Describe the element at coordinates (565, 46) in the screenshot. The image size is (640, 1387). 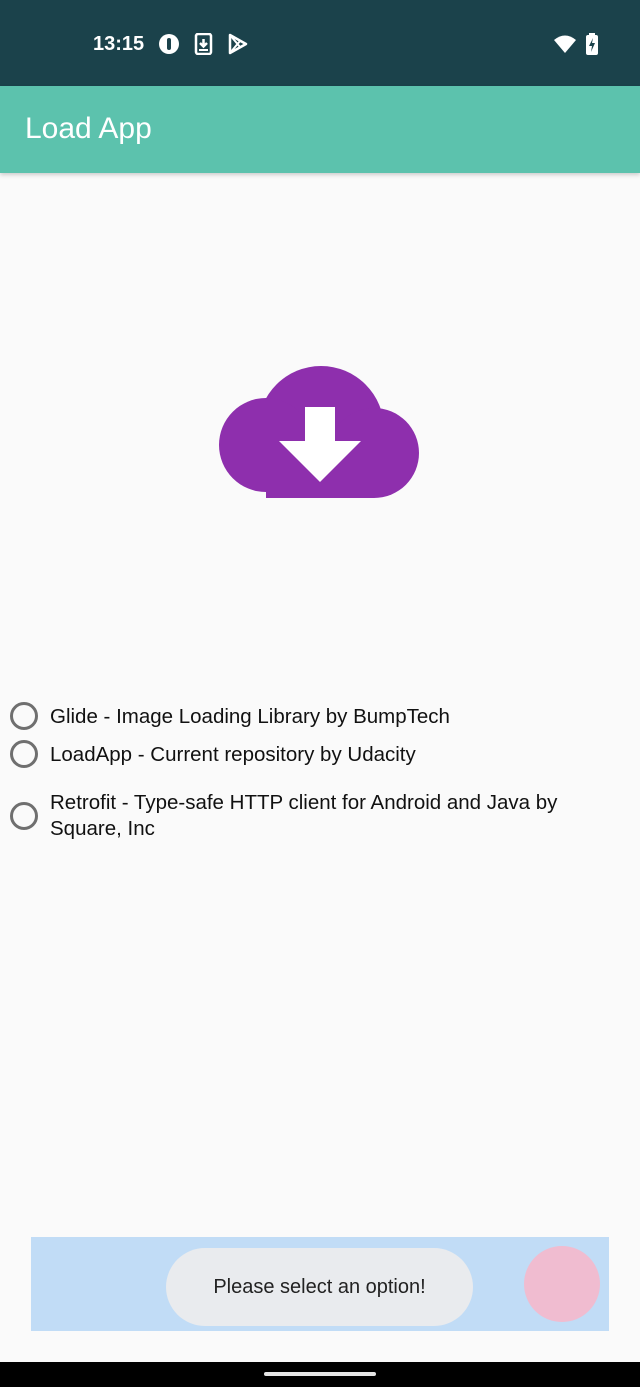
I see `wifi-icon` at that location.